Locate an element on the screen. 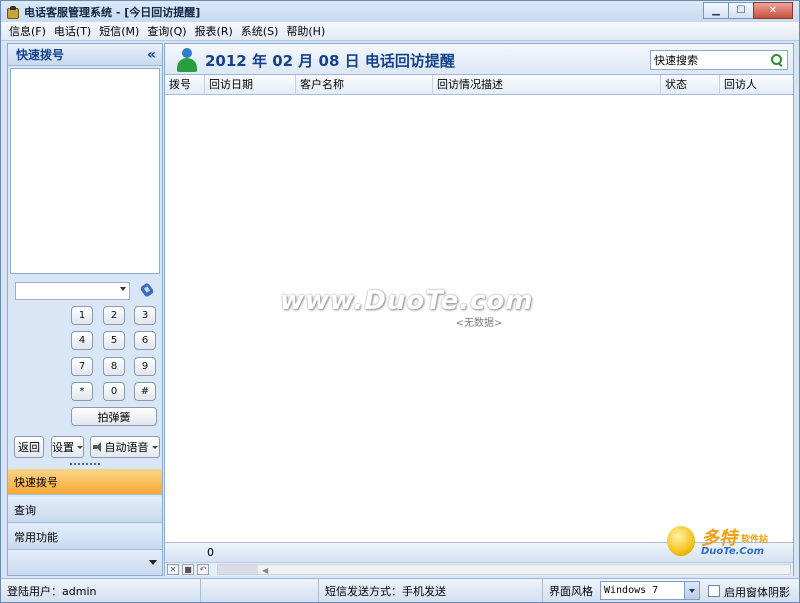 This screenshot has height=603, width=800. window-shadow-checkbox is located at coordinates (714, 591).